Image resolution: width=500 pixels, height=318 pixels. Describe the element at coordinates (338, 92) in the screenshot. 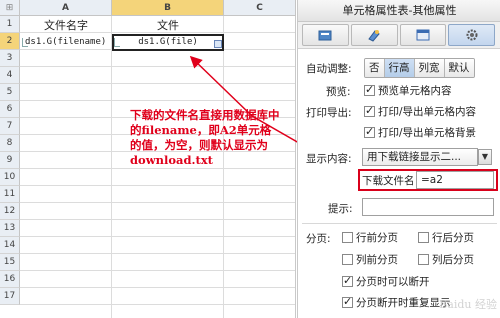

I see `preview-label: 预览:` at that location.